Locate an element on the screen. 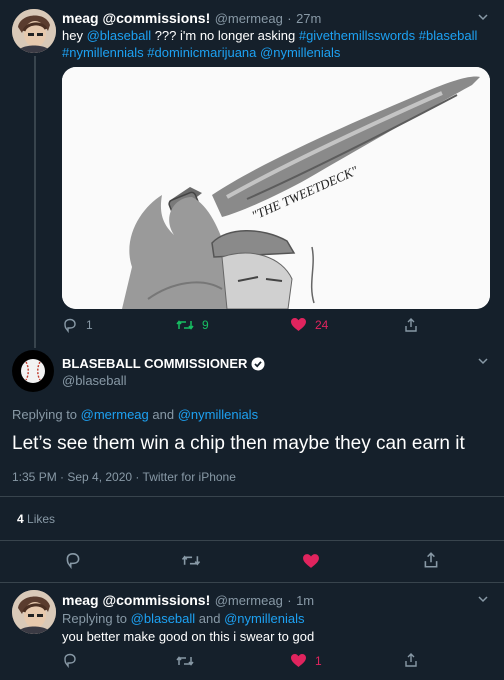 Image resolution: width=504 pixels, height=680 pixels. baseball-icon is located at coordinates (33, 371).